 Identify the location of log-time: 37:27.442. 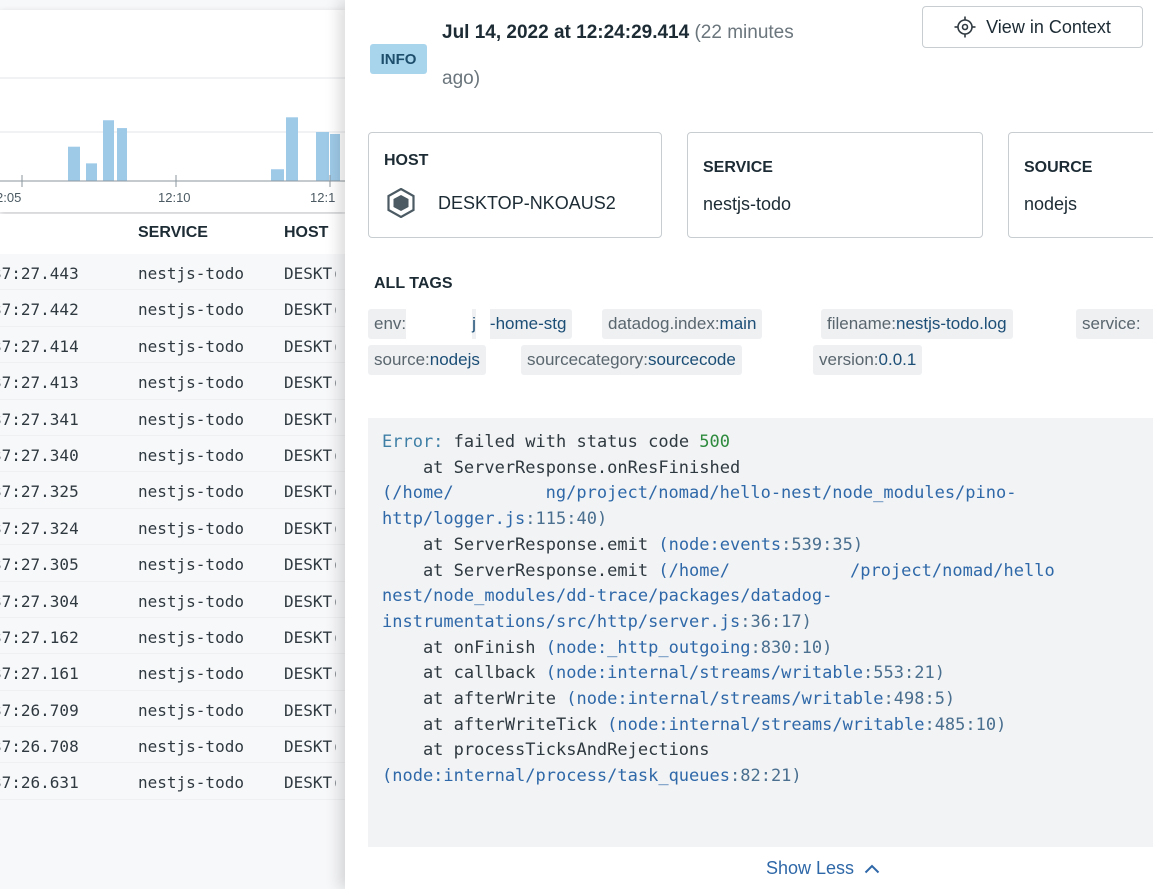
(39, 310).